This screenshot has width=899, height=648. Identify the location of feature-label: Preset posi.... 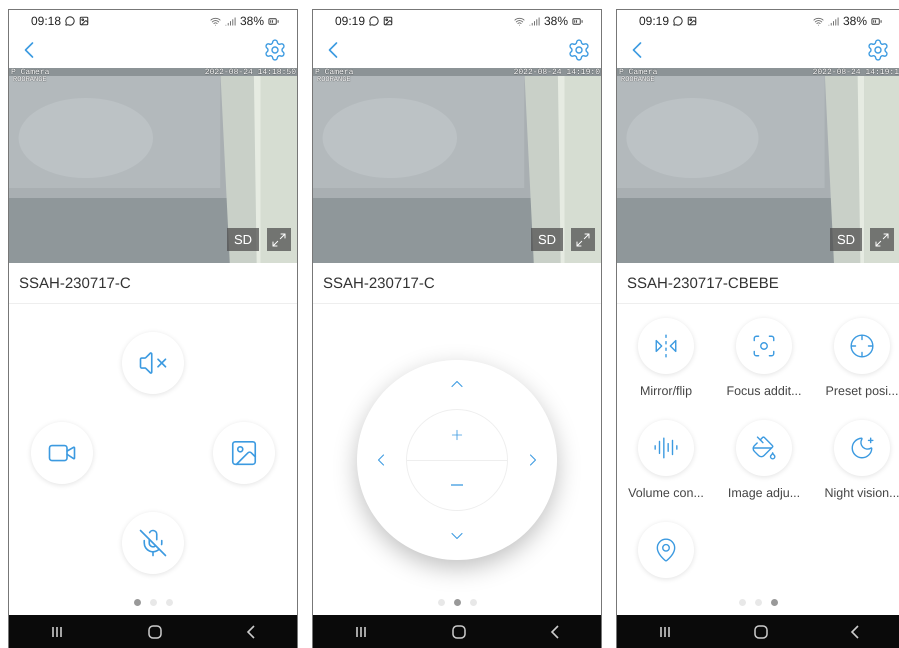
(862, 391).